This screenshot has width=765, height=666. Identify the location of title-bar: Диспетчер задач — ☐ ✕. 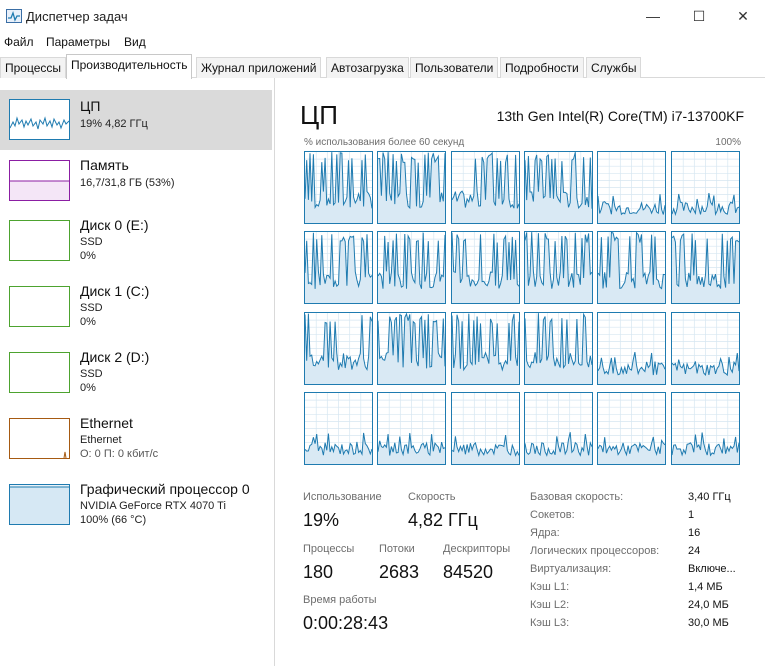
(382, 16).